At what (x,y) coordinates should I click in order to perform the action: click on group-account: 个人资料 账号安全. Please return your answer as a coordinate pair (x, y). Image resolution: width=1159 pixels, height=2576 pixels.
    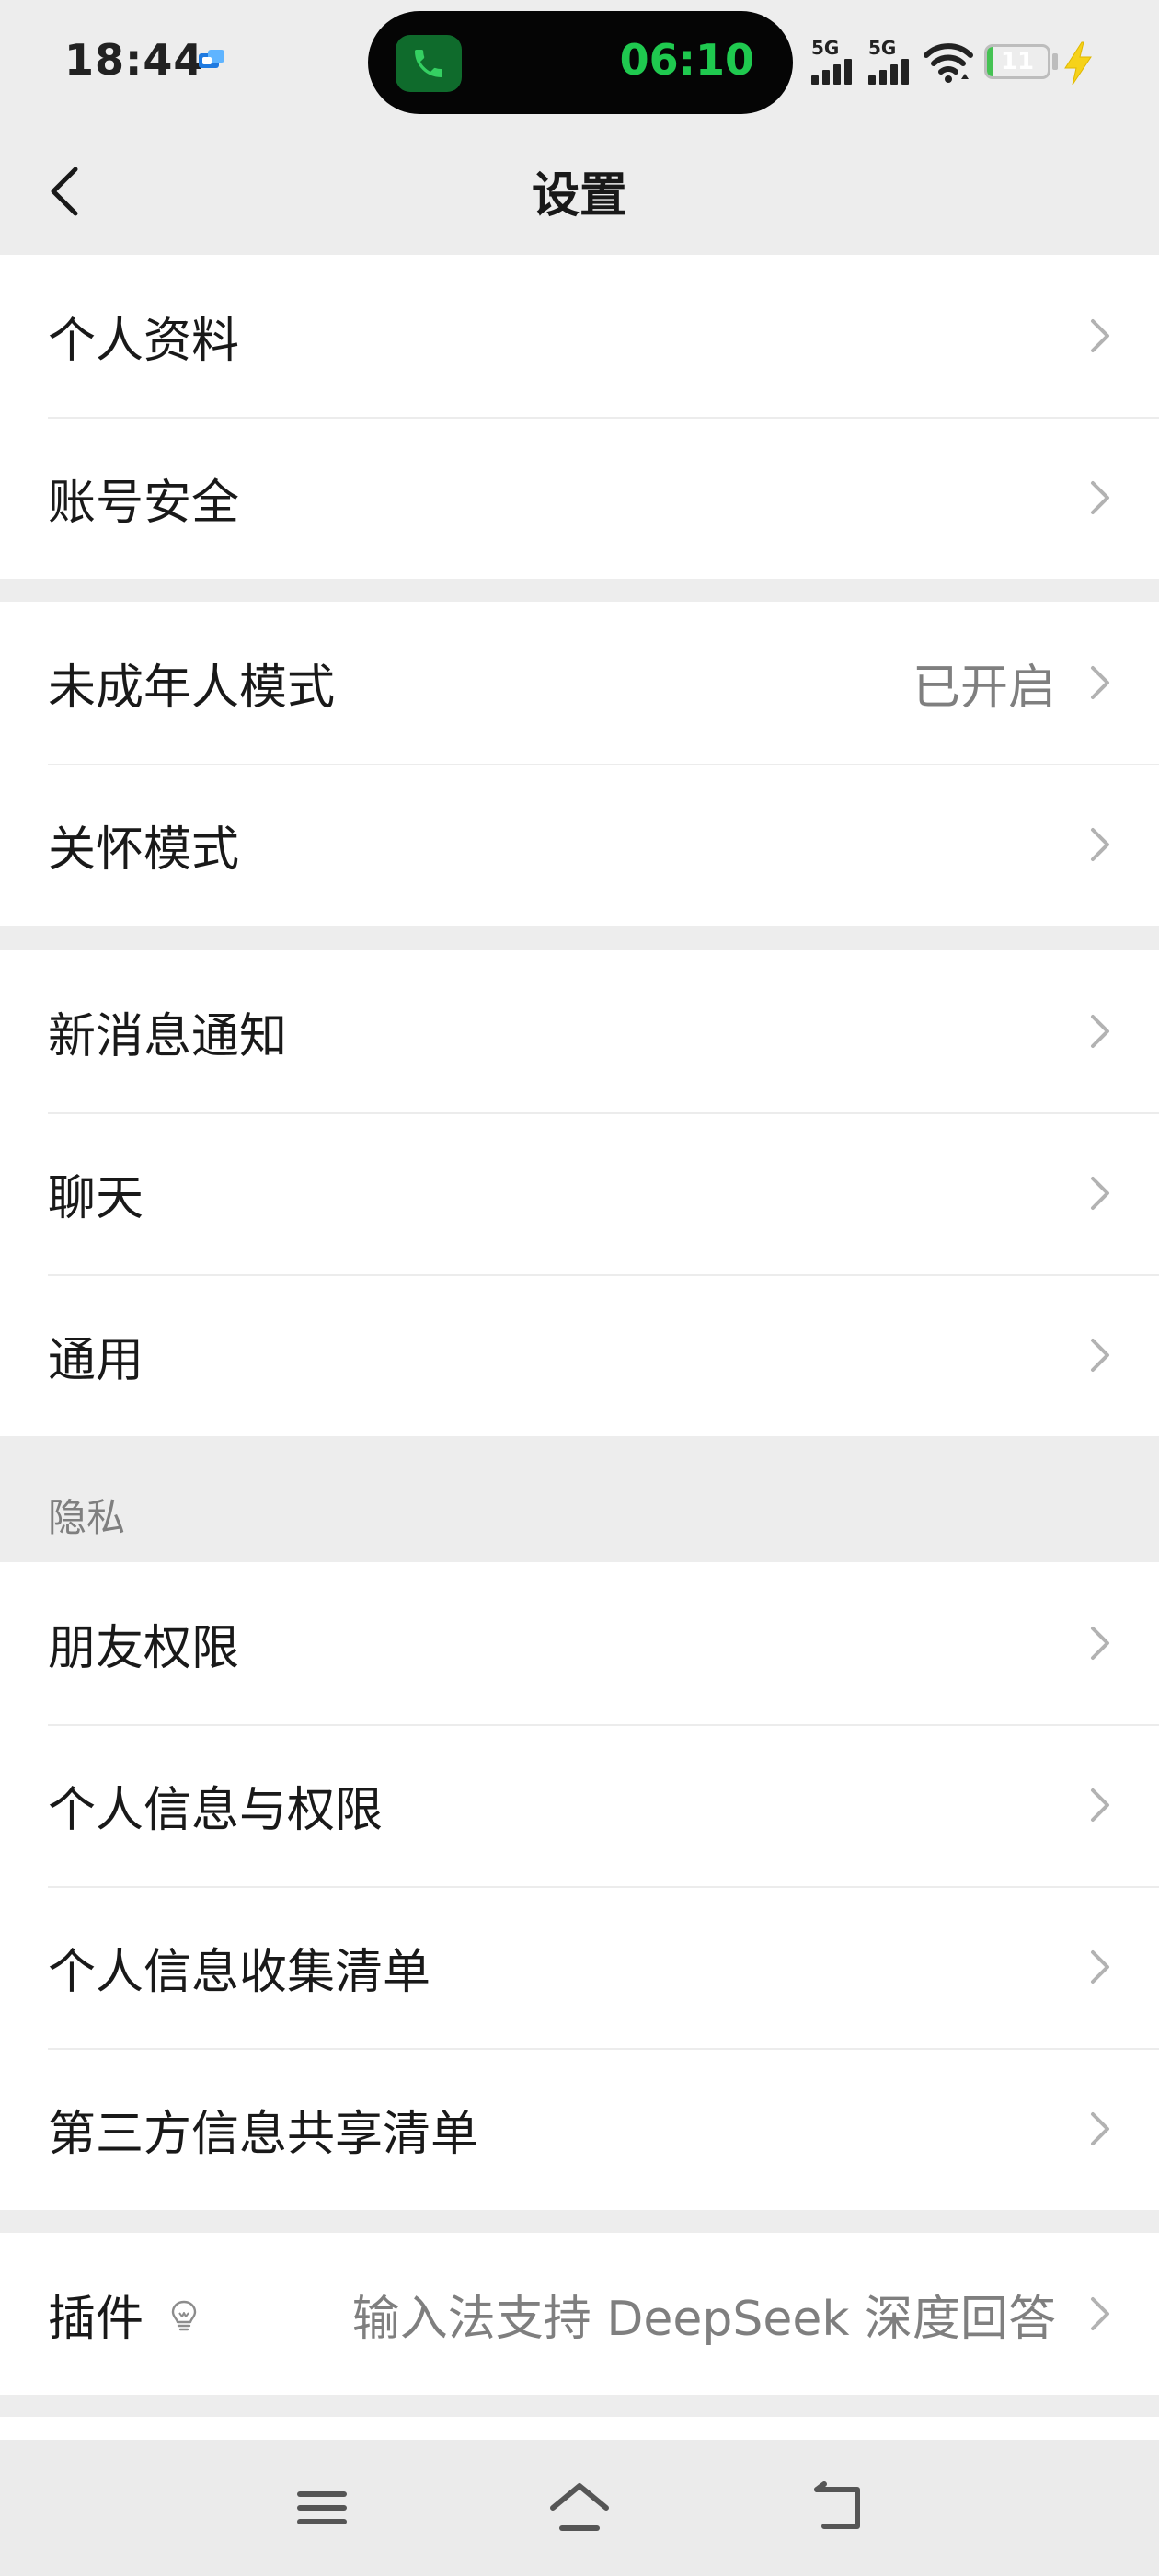
    Looking at the image, I should click on (579, 417).